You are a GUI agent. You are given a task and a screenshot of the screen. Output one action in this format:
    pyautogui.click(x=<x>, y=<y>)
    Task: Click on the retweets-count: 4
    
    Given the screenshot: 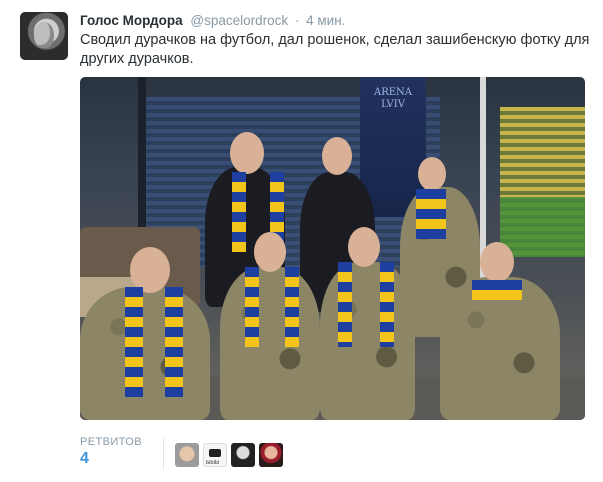 What is the action you would take?
    pyautogui.click(x=111, y=459)
    